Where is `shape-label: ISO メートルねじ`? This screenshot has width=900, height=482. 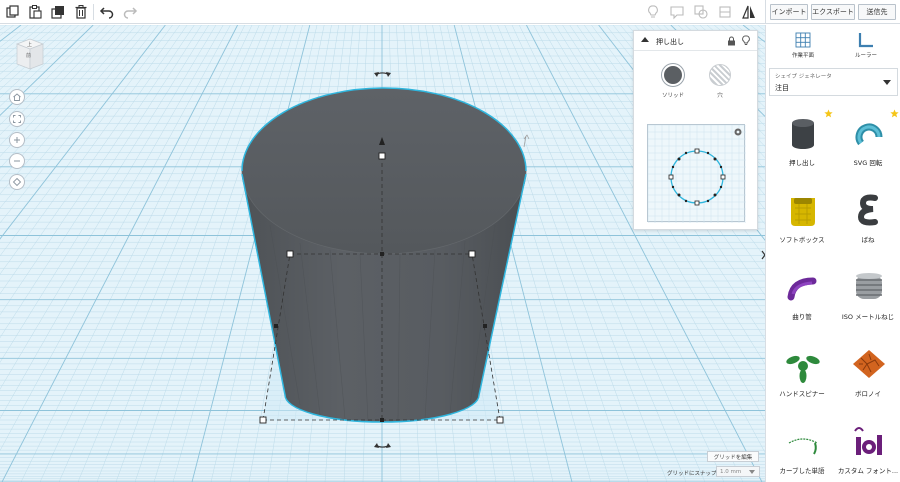
shape-label: ISO メートルねじ is located at coordinates (868, 317).